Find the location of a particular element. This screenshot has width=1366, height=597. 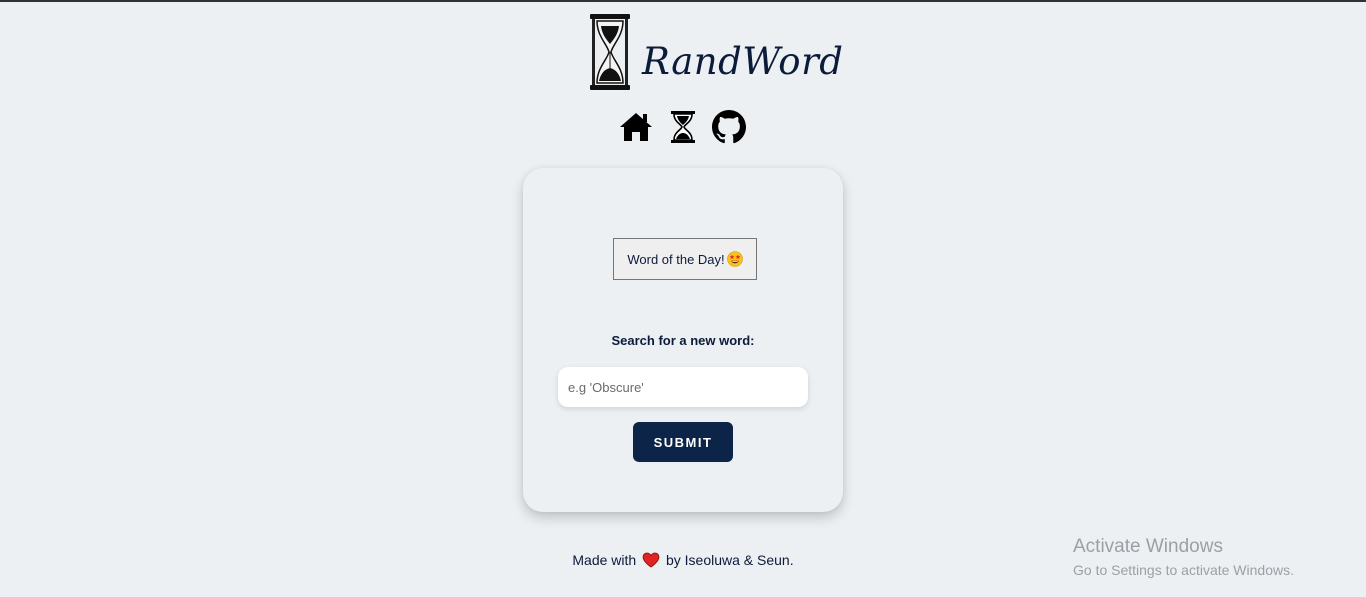

site-header: RandWord is located at coordinates (683, 52).